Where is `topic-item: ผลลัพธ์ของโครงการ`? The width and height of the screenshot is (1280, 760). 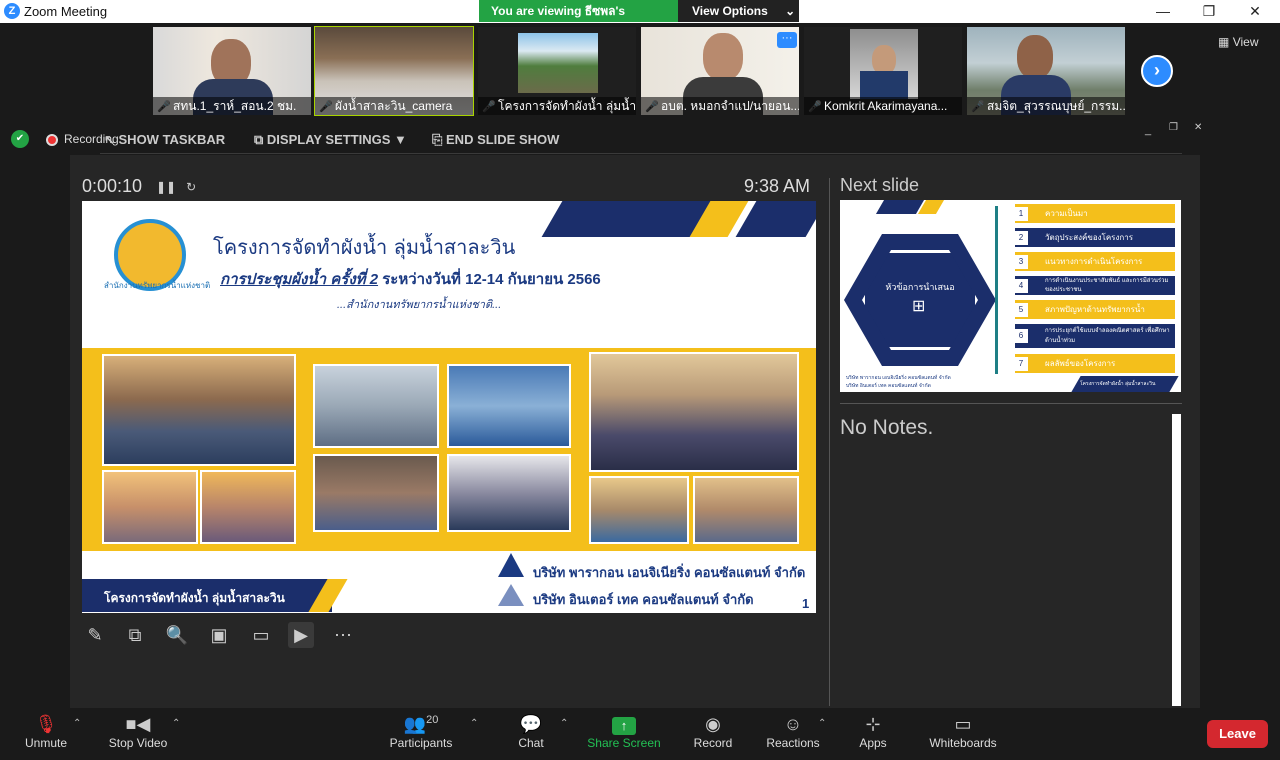 topic-item: ผลลัพธ์ของโครงการ is located at coordinates (1095, 363).